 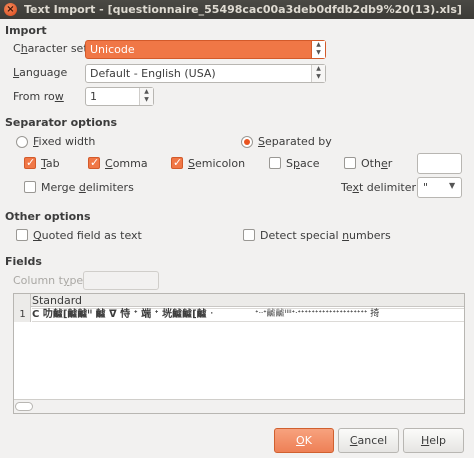 I want to click on close-icon: ×, so click(x=10, y=9).